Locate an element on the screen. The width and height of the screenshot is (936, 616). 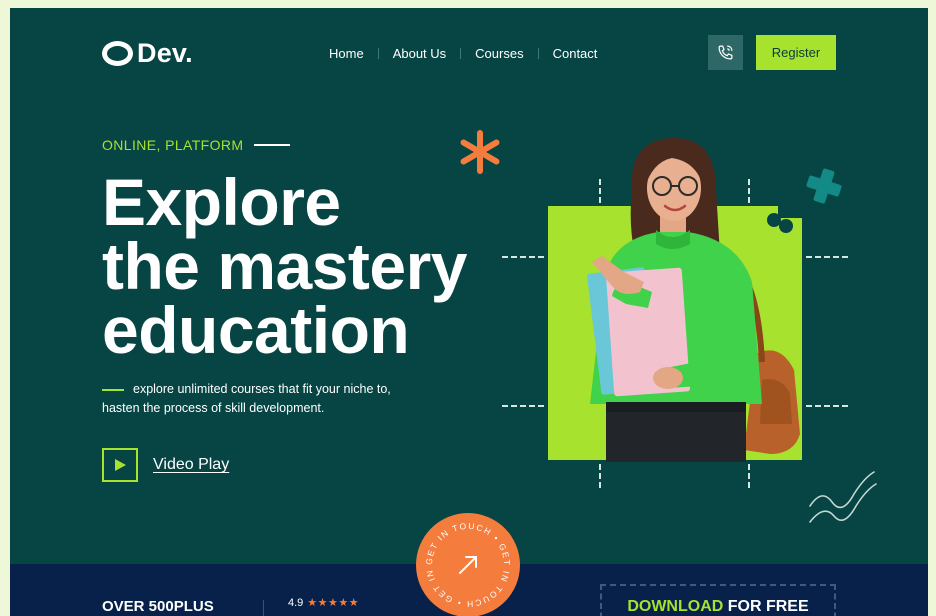
rating: 4.9 ★★★★★ is located at coordinates (324, 603).